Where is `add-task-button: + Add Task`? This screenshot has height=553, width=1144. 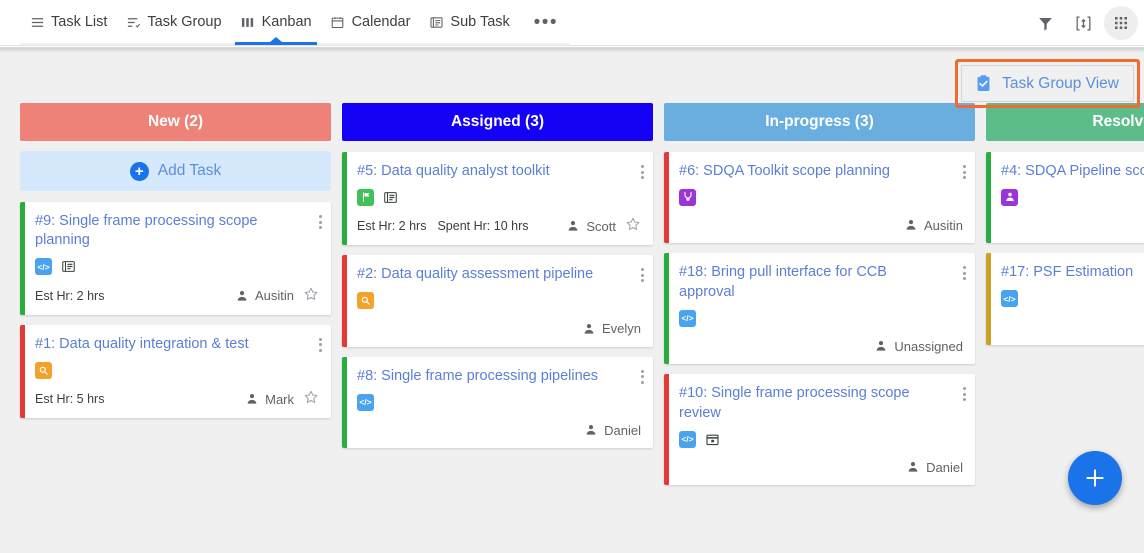 add-task-button: + Add Task is located at coordinates (175, 171).